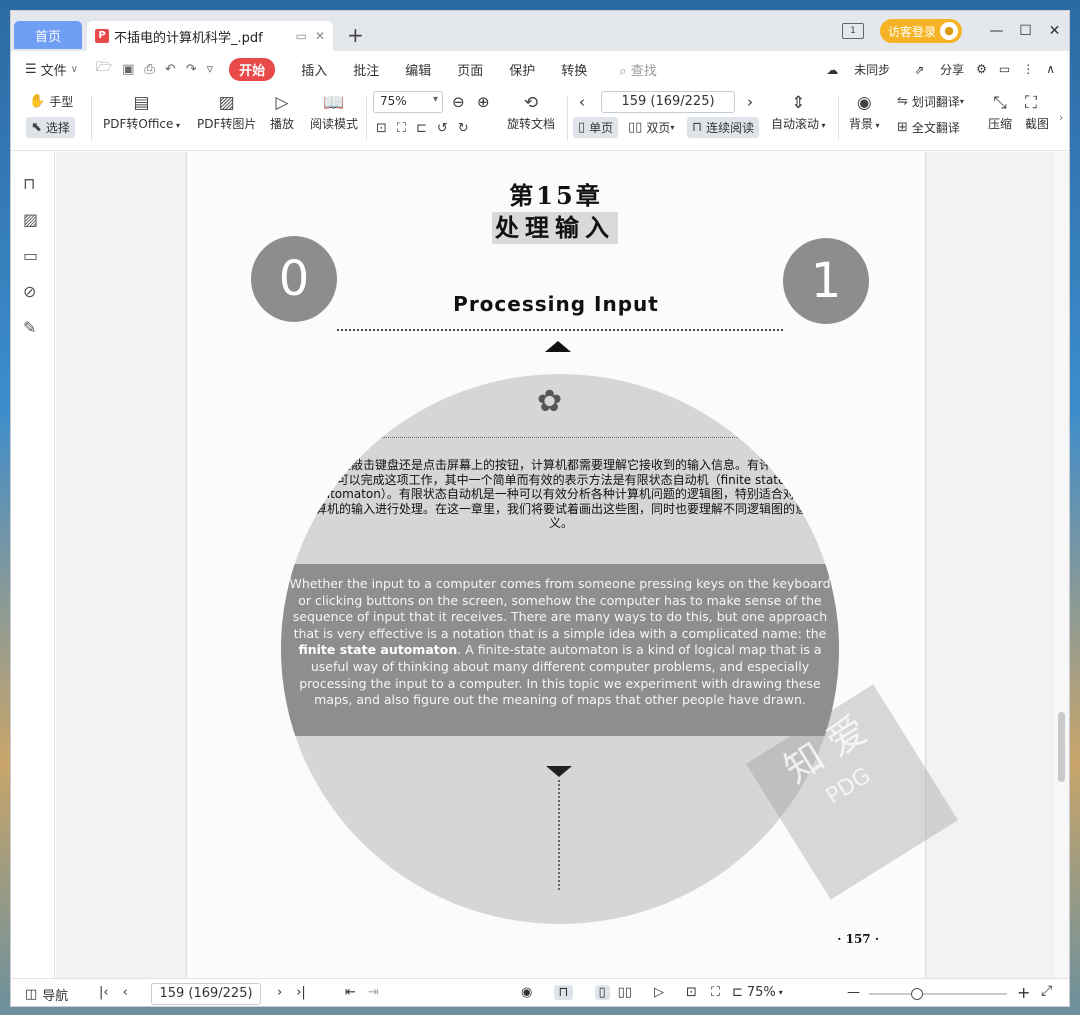 Image resolution: width=1080 pixels, height=1015 pixels. I want to click on ribbon-scroll-right-icon: ›, so click(1061, 117).